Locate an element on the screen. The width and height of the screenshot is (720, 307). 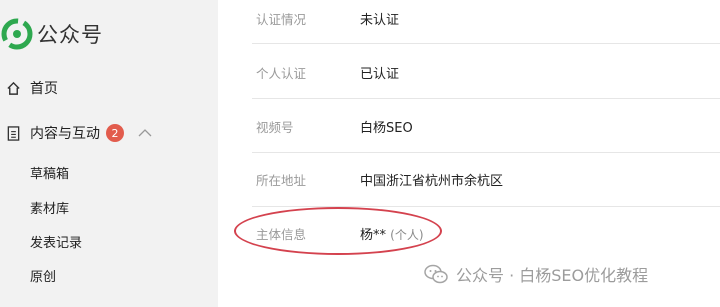
sidebar-subitem-publish-records: 发表记录 is located at coordinates (56, 241).